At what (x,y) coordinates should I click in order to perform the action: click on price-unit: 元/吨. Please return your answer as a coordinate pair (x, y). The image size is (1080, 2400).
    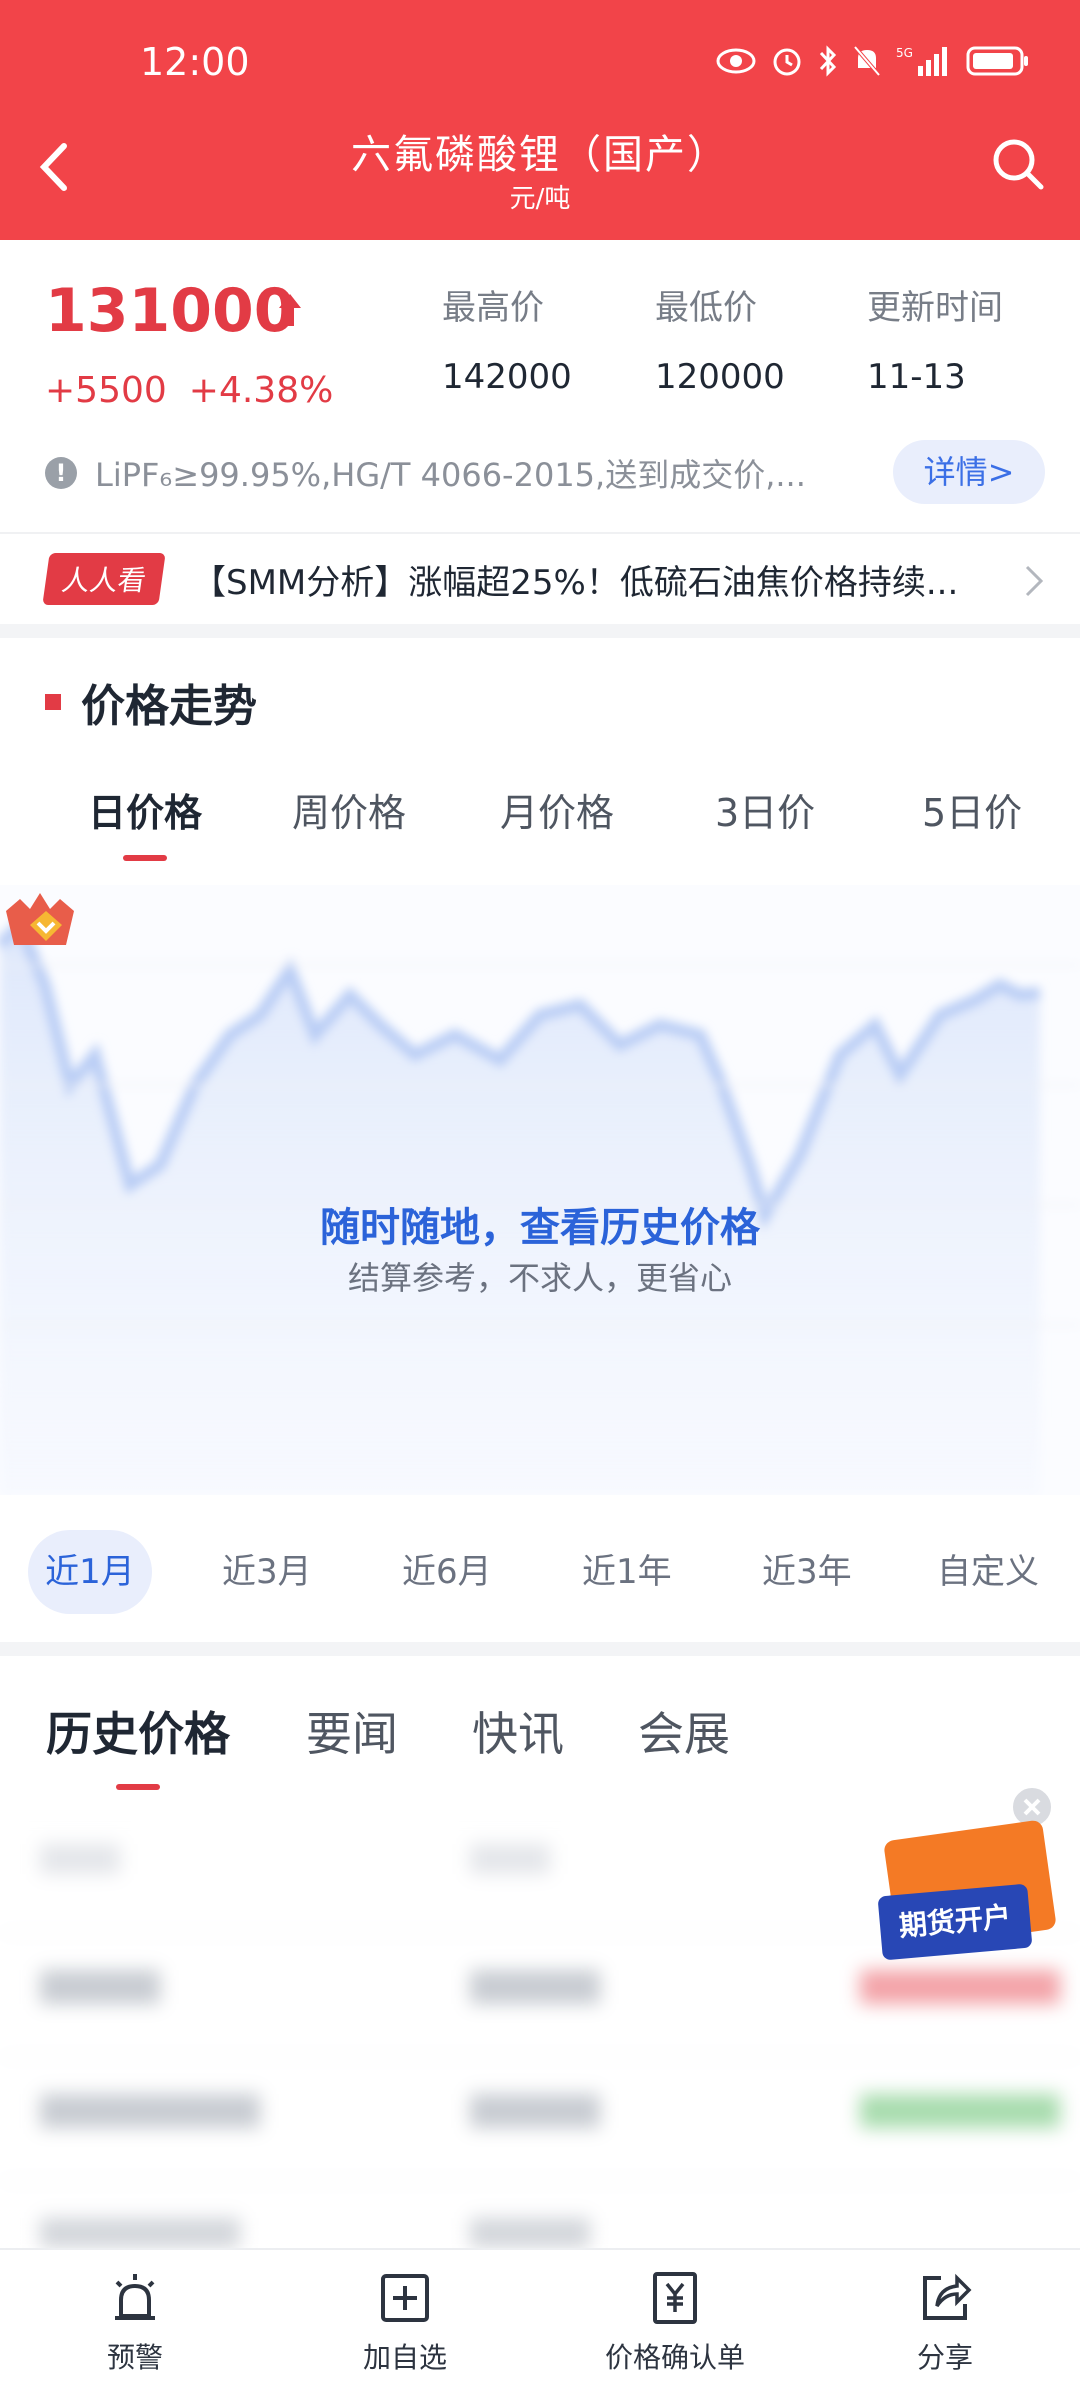
    Looking at the image, I should click on (540, 199).